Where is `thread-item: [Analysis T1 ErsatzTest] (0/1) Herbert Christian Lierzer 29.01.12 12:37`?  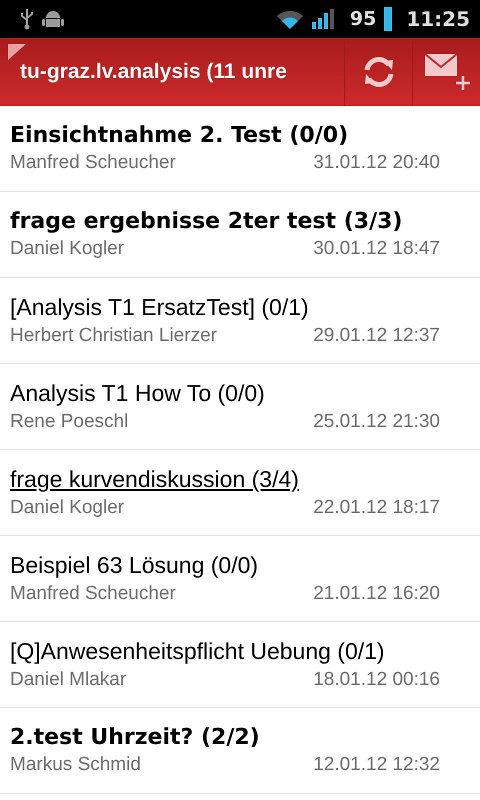 thread-item: [Analysis T1 ErsatzTest] (0/1) Herbert Christian Lierzer 29.01.12 12:37 is located at coordinates (240, 321).